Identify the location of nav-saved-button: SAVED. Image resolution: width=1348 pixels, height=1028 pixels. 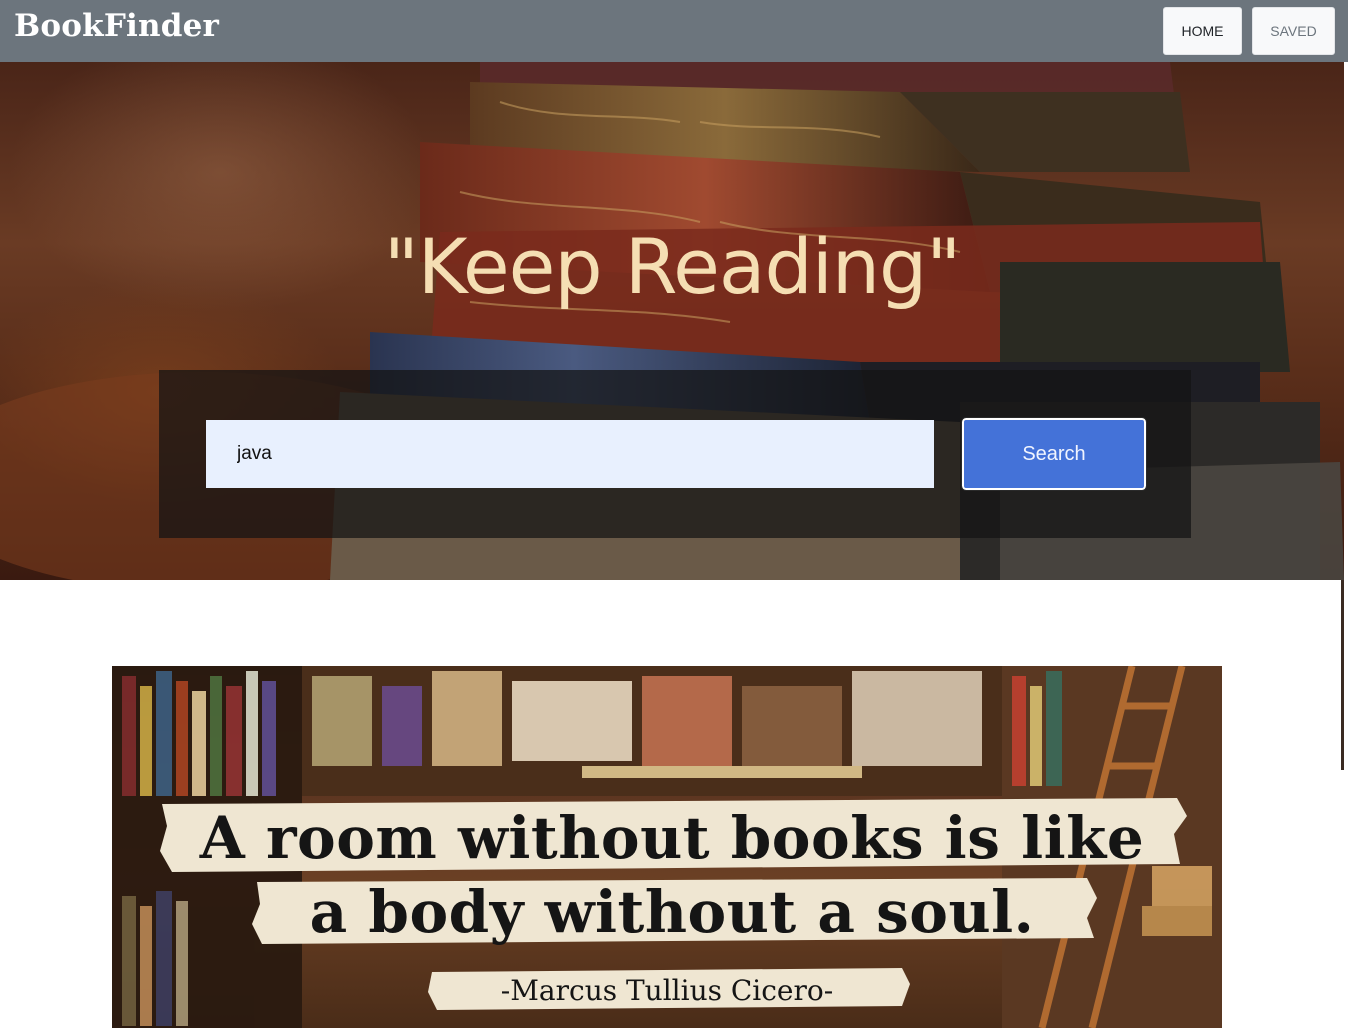
(1293, 31).